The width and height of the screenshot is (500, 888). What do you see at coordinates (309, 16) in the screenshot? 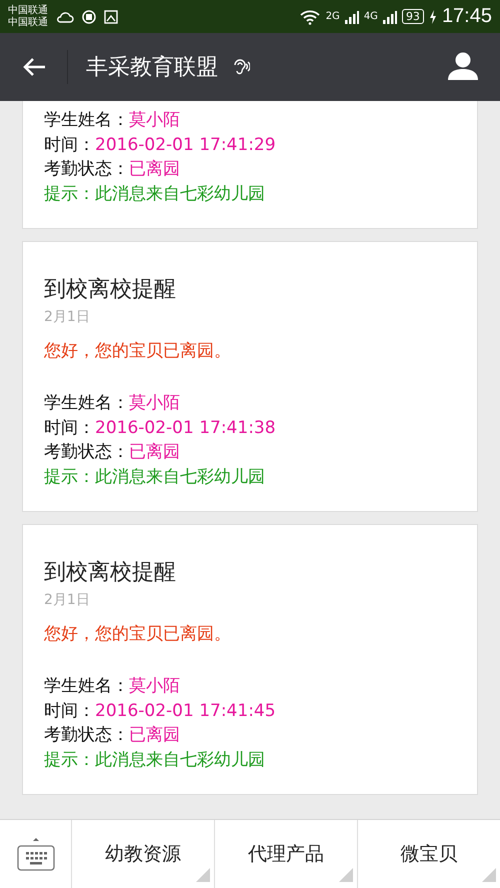
I see `wifi-icon` at bounding box center [309, 16].